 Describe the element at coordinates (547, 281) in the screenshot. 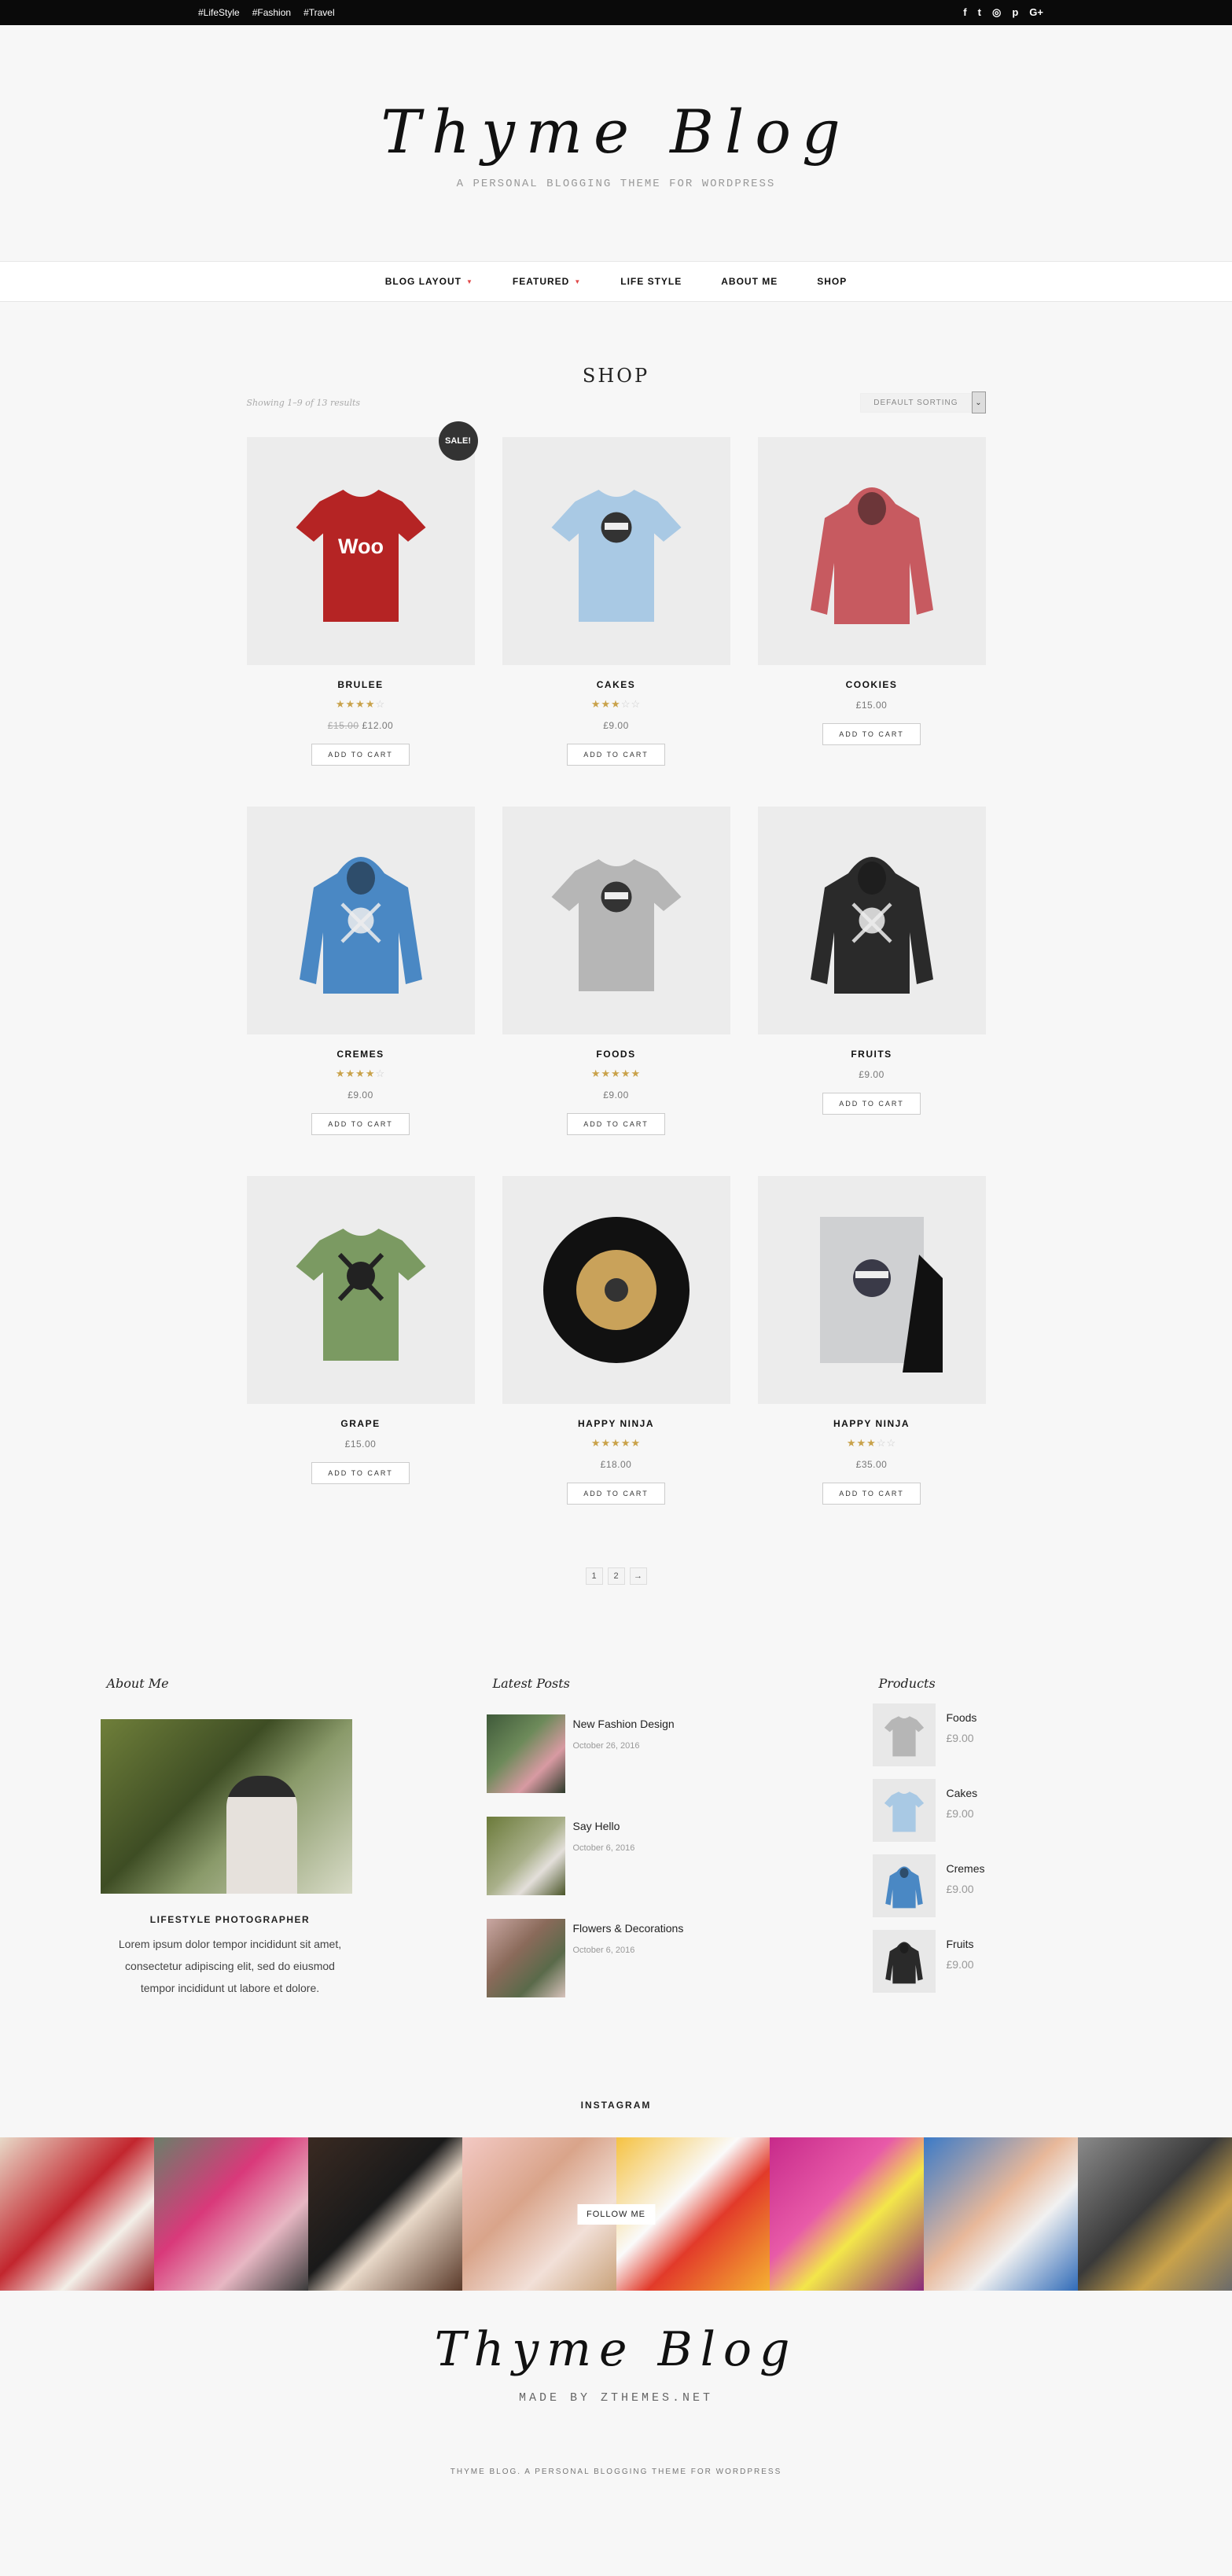

I see `nav-item-featured: FEATURED ▼` at that location.